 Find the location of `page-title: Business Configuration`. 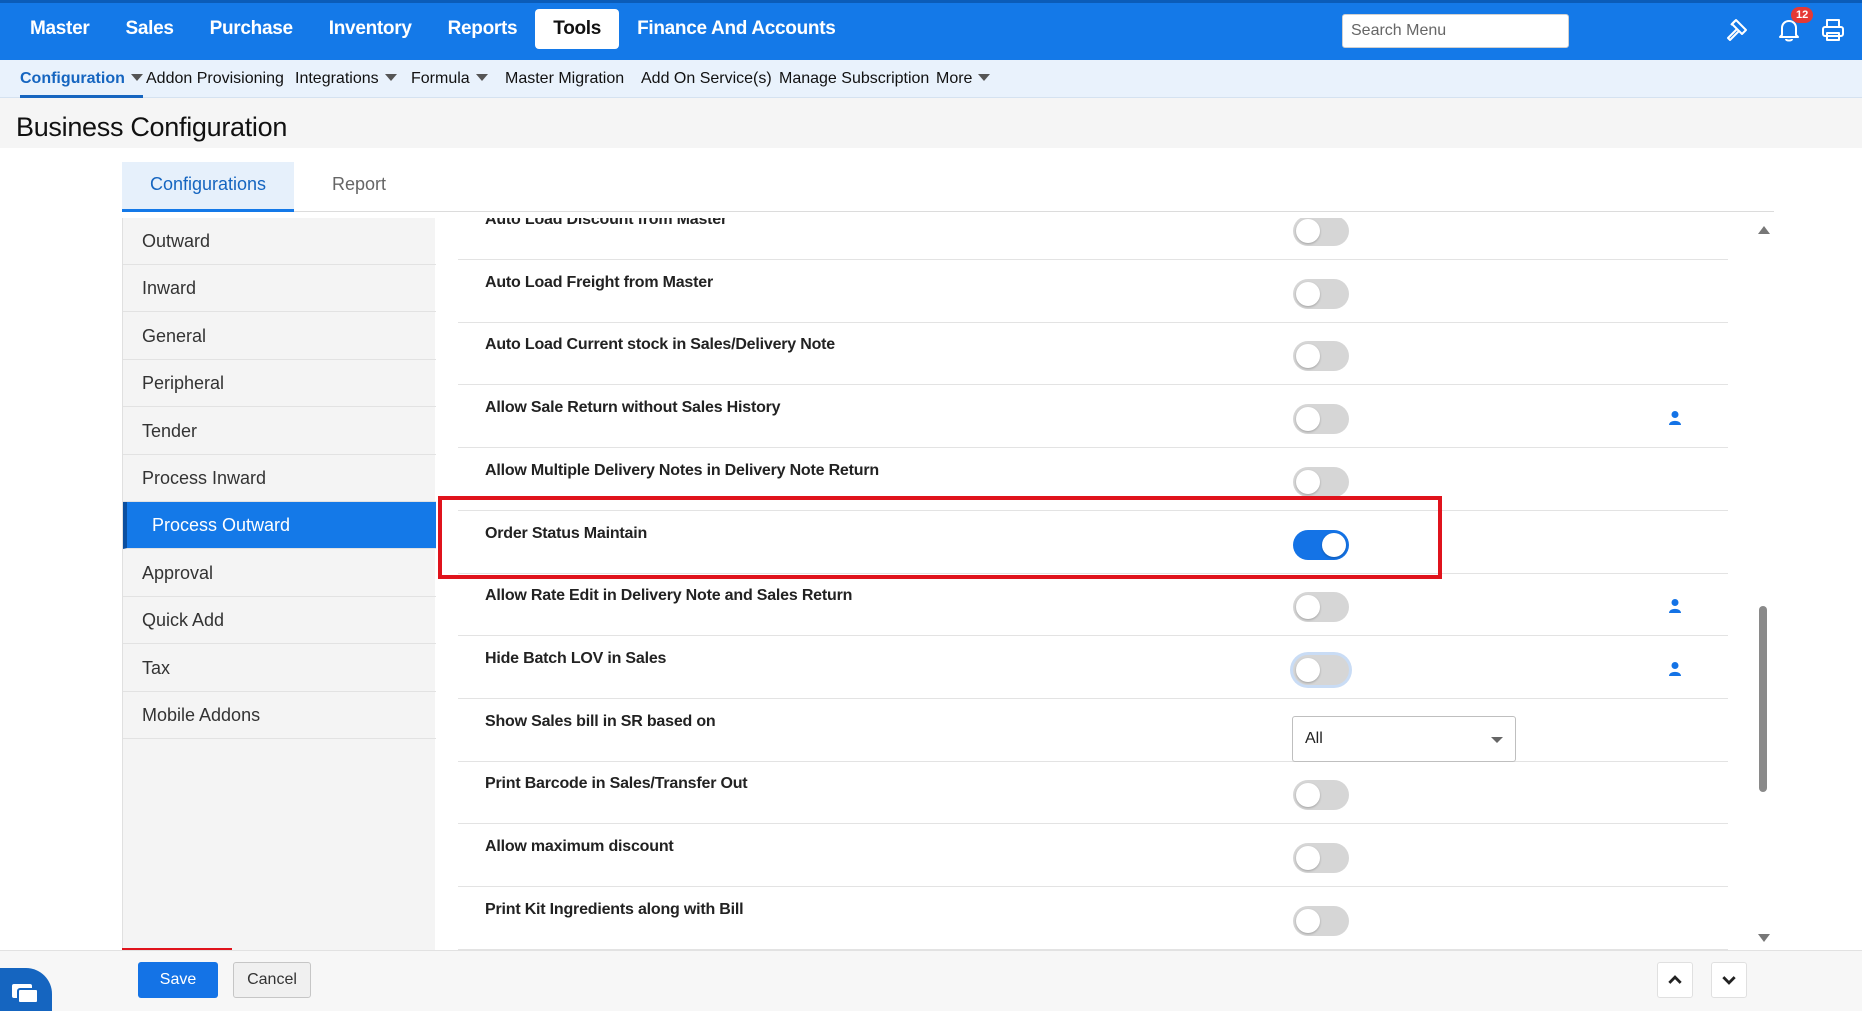

page-title: Business Configuration is located at coordinates (152, 127).